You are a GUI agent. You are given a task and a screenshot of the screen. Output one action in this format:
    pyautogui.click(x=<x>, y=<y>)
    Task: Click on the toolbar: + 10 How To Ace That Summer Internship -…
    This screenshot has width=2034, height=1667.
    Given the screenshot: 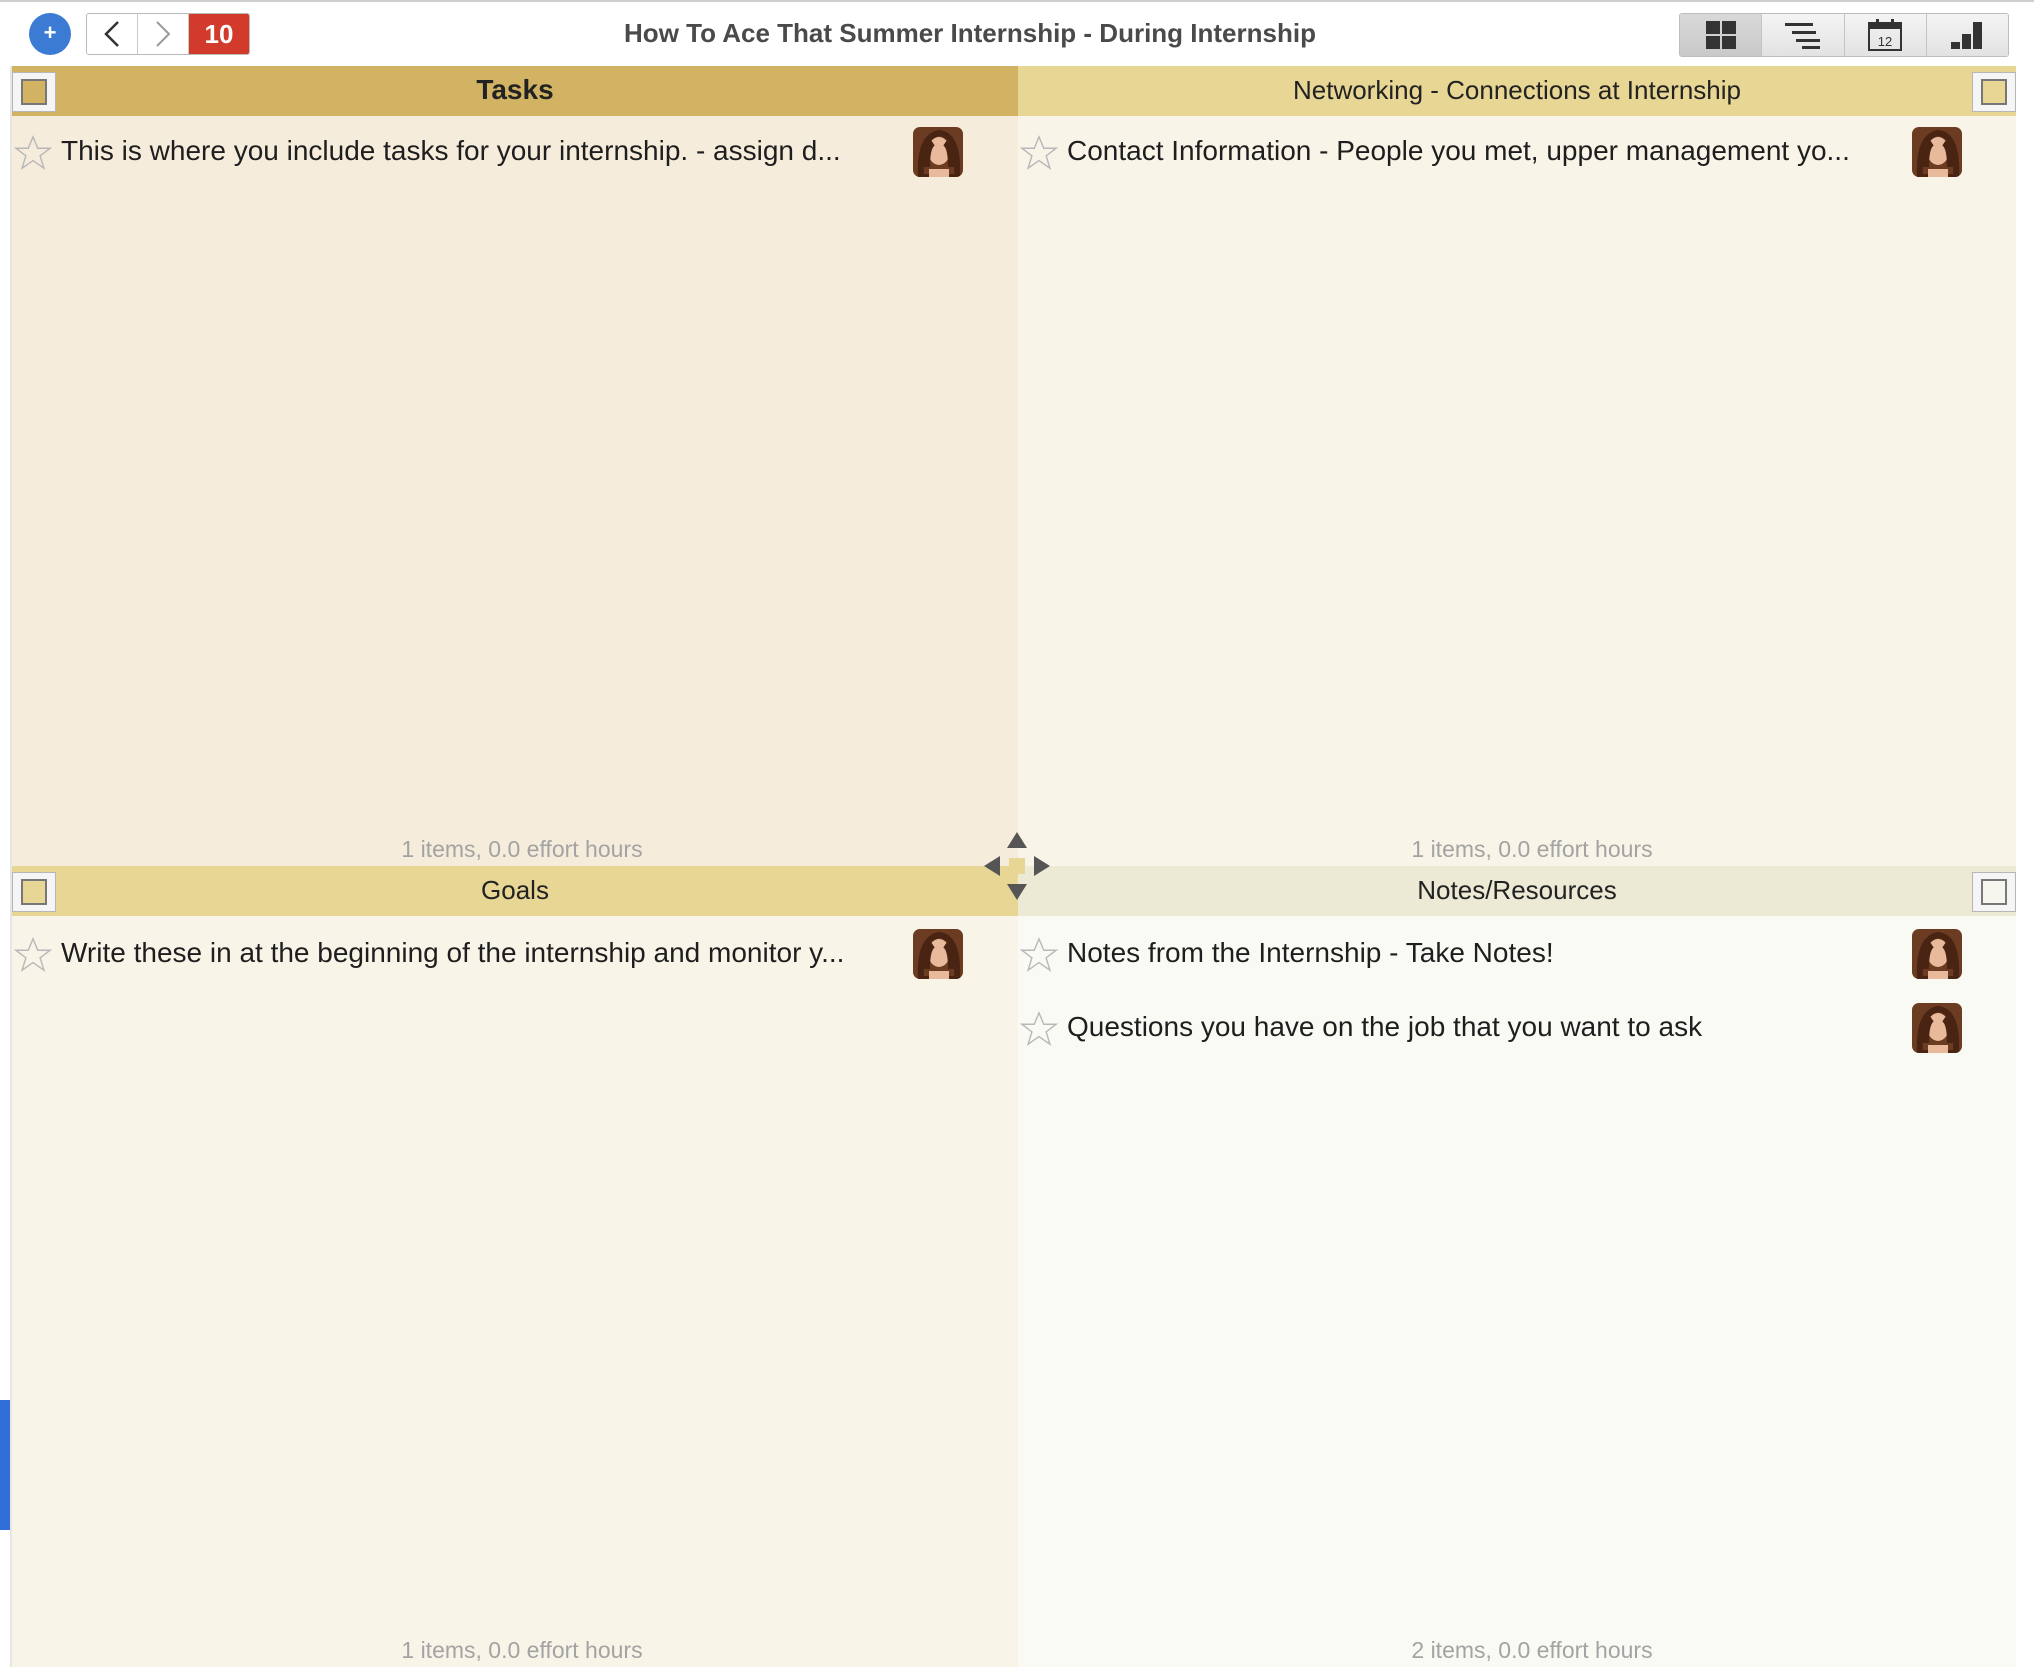 What is the action you would take?
    pyautogui.click(x=1017, y=33)
    